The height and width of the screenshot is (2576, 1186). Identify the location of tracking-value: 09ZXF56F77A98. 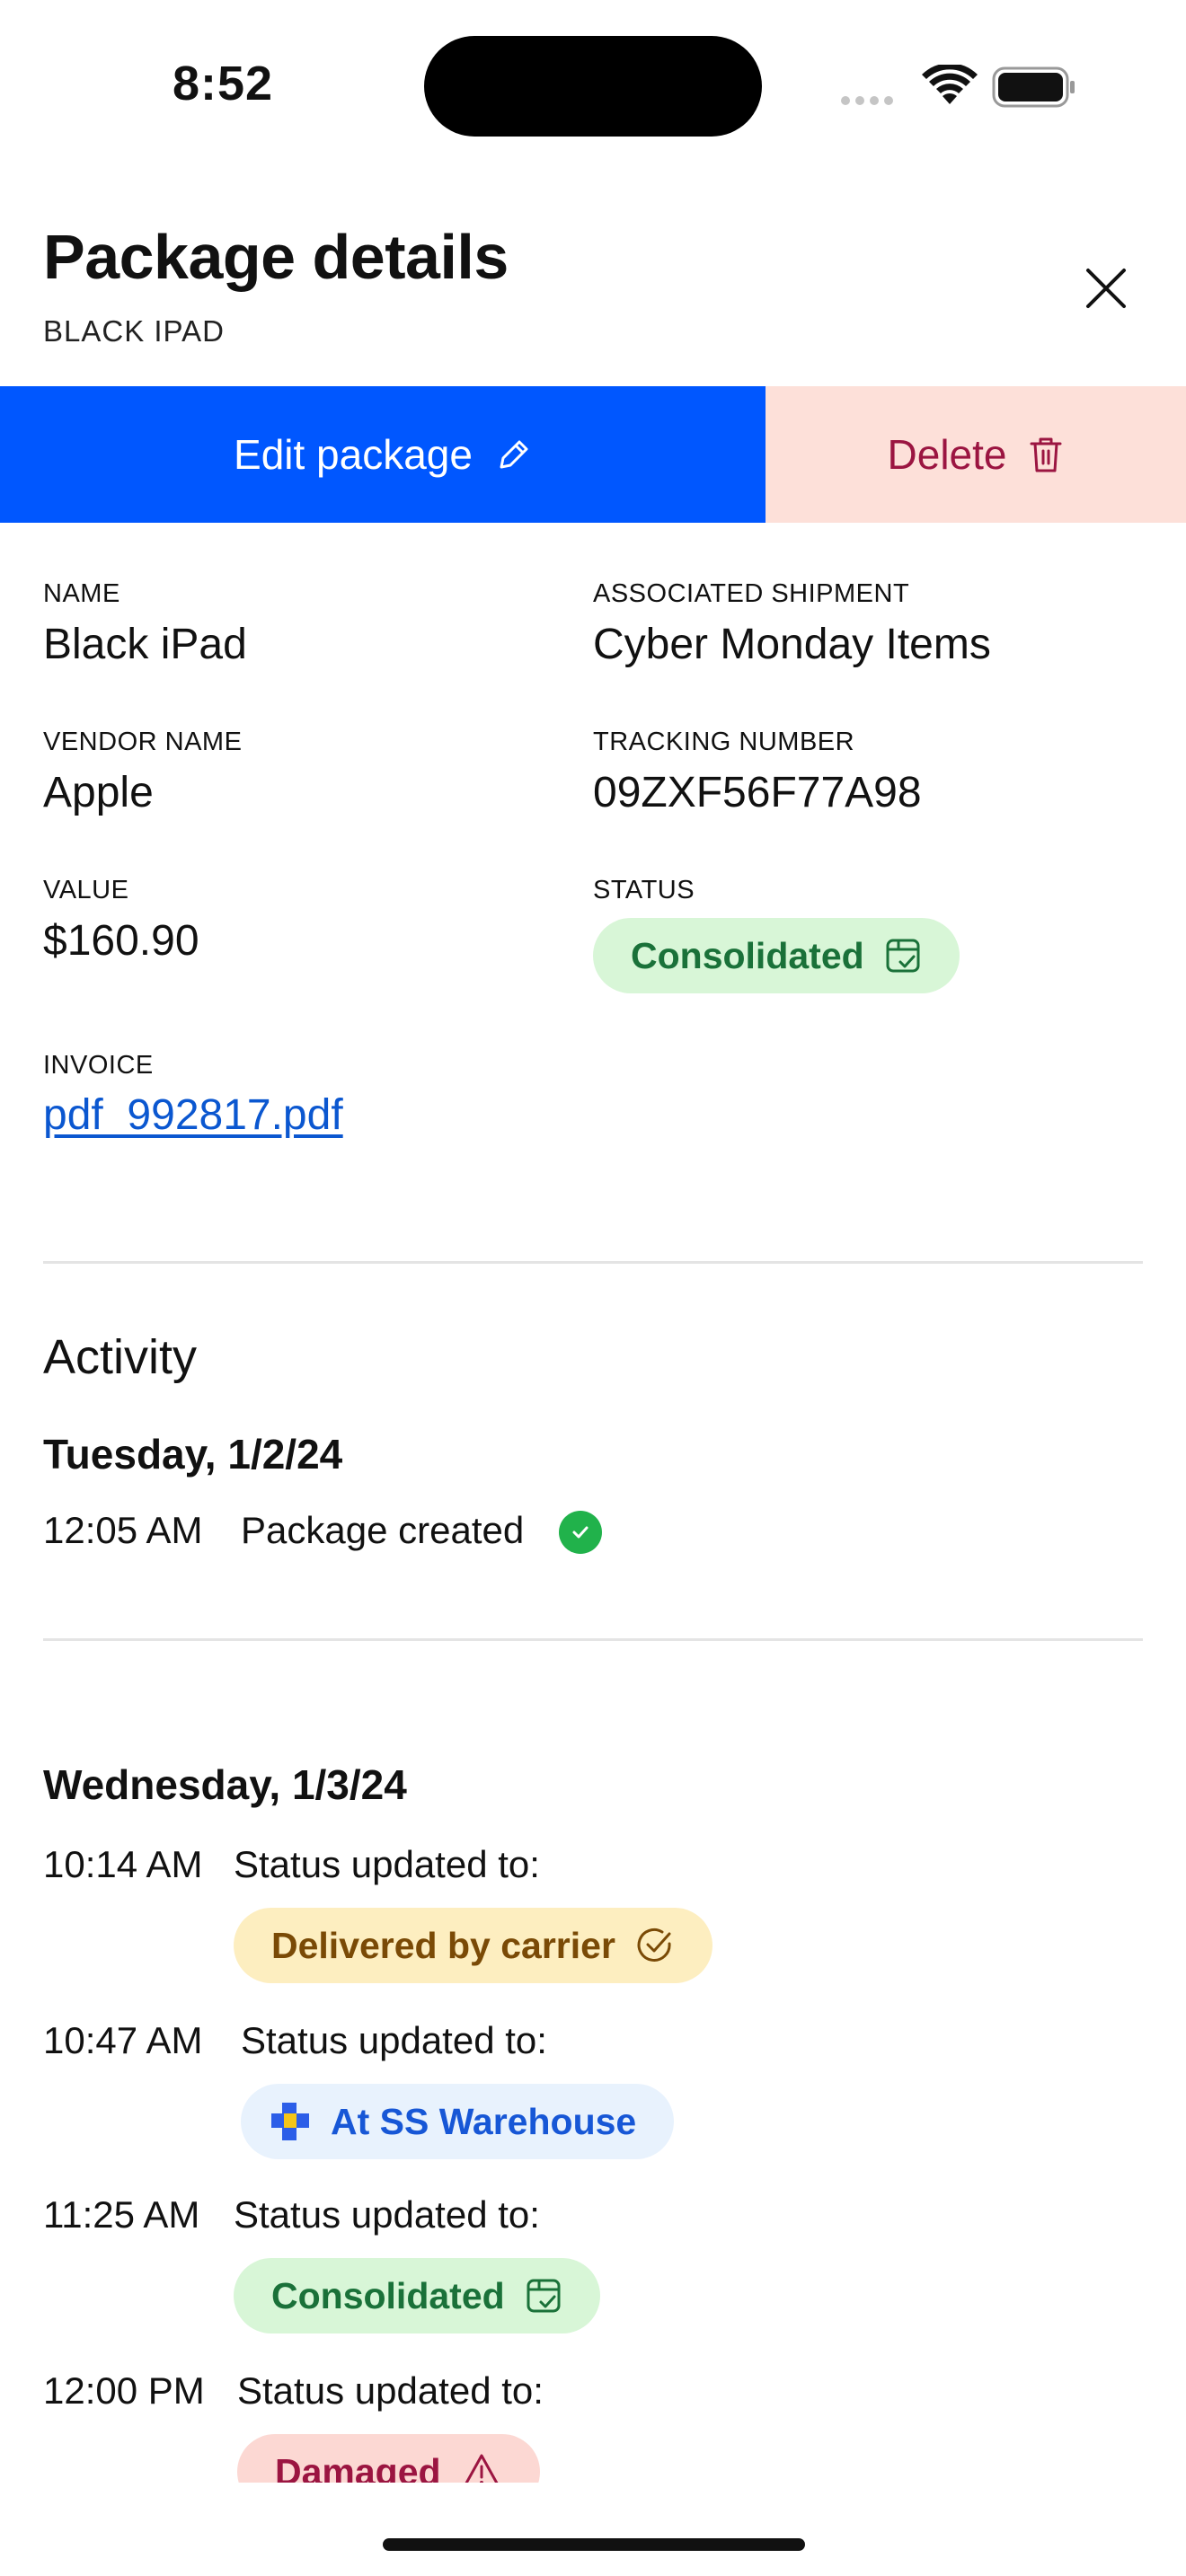
(757, 792).